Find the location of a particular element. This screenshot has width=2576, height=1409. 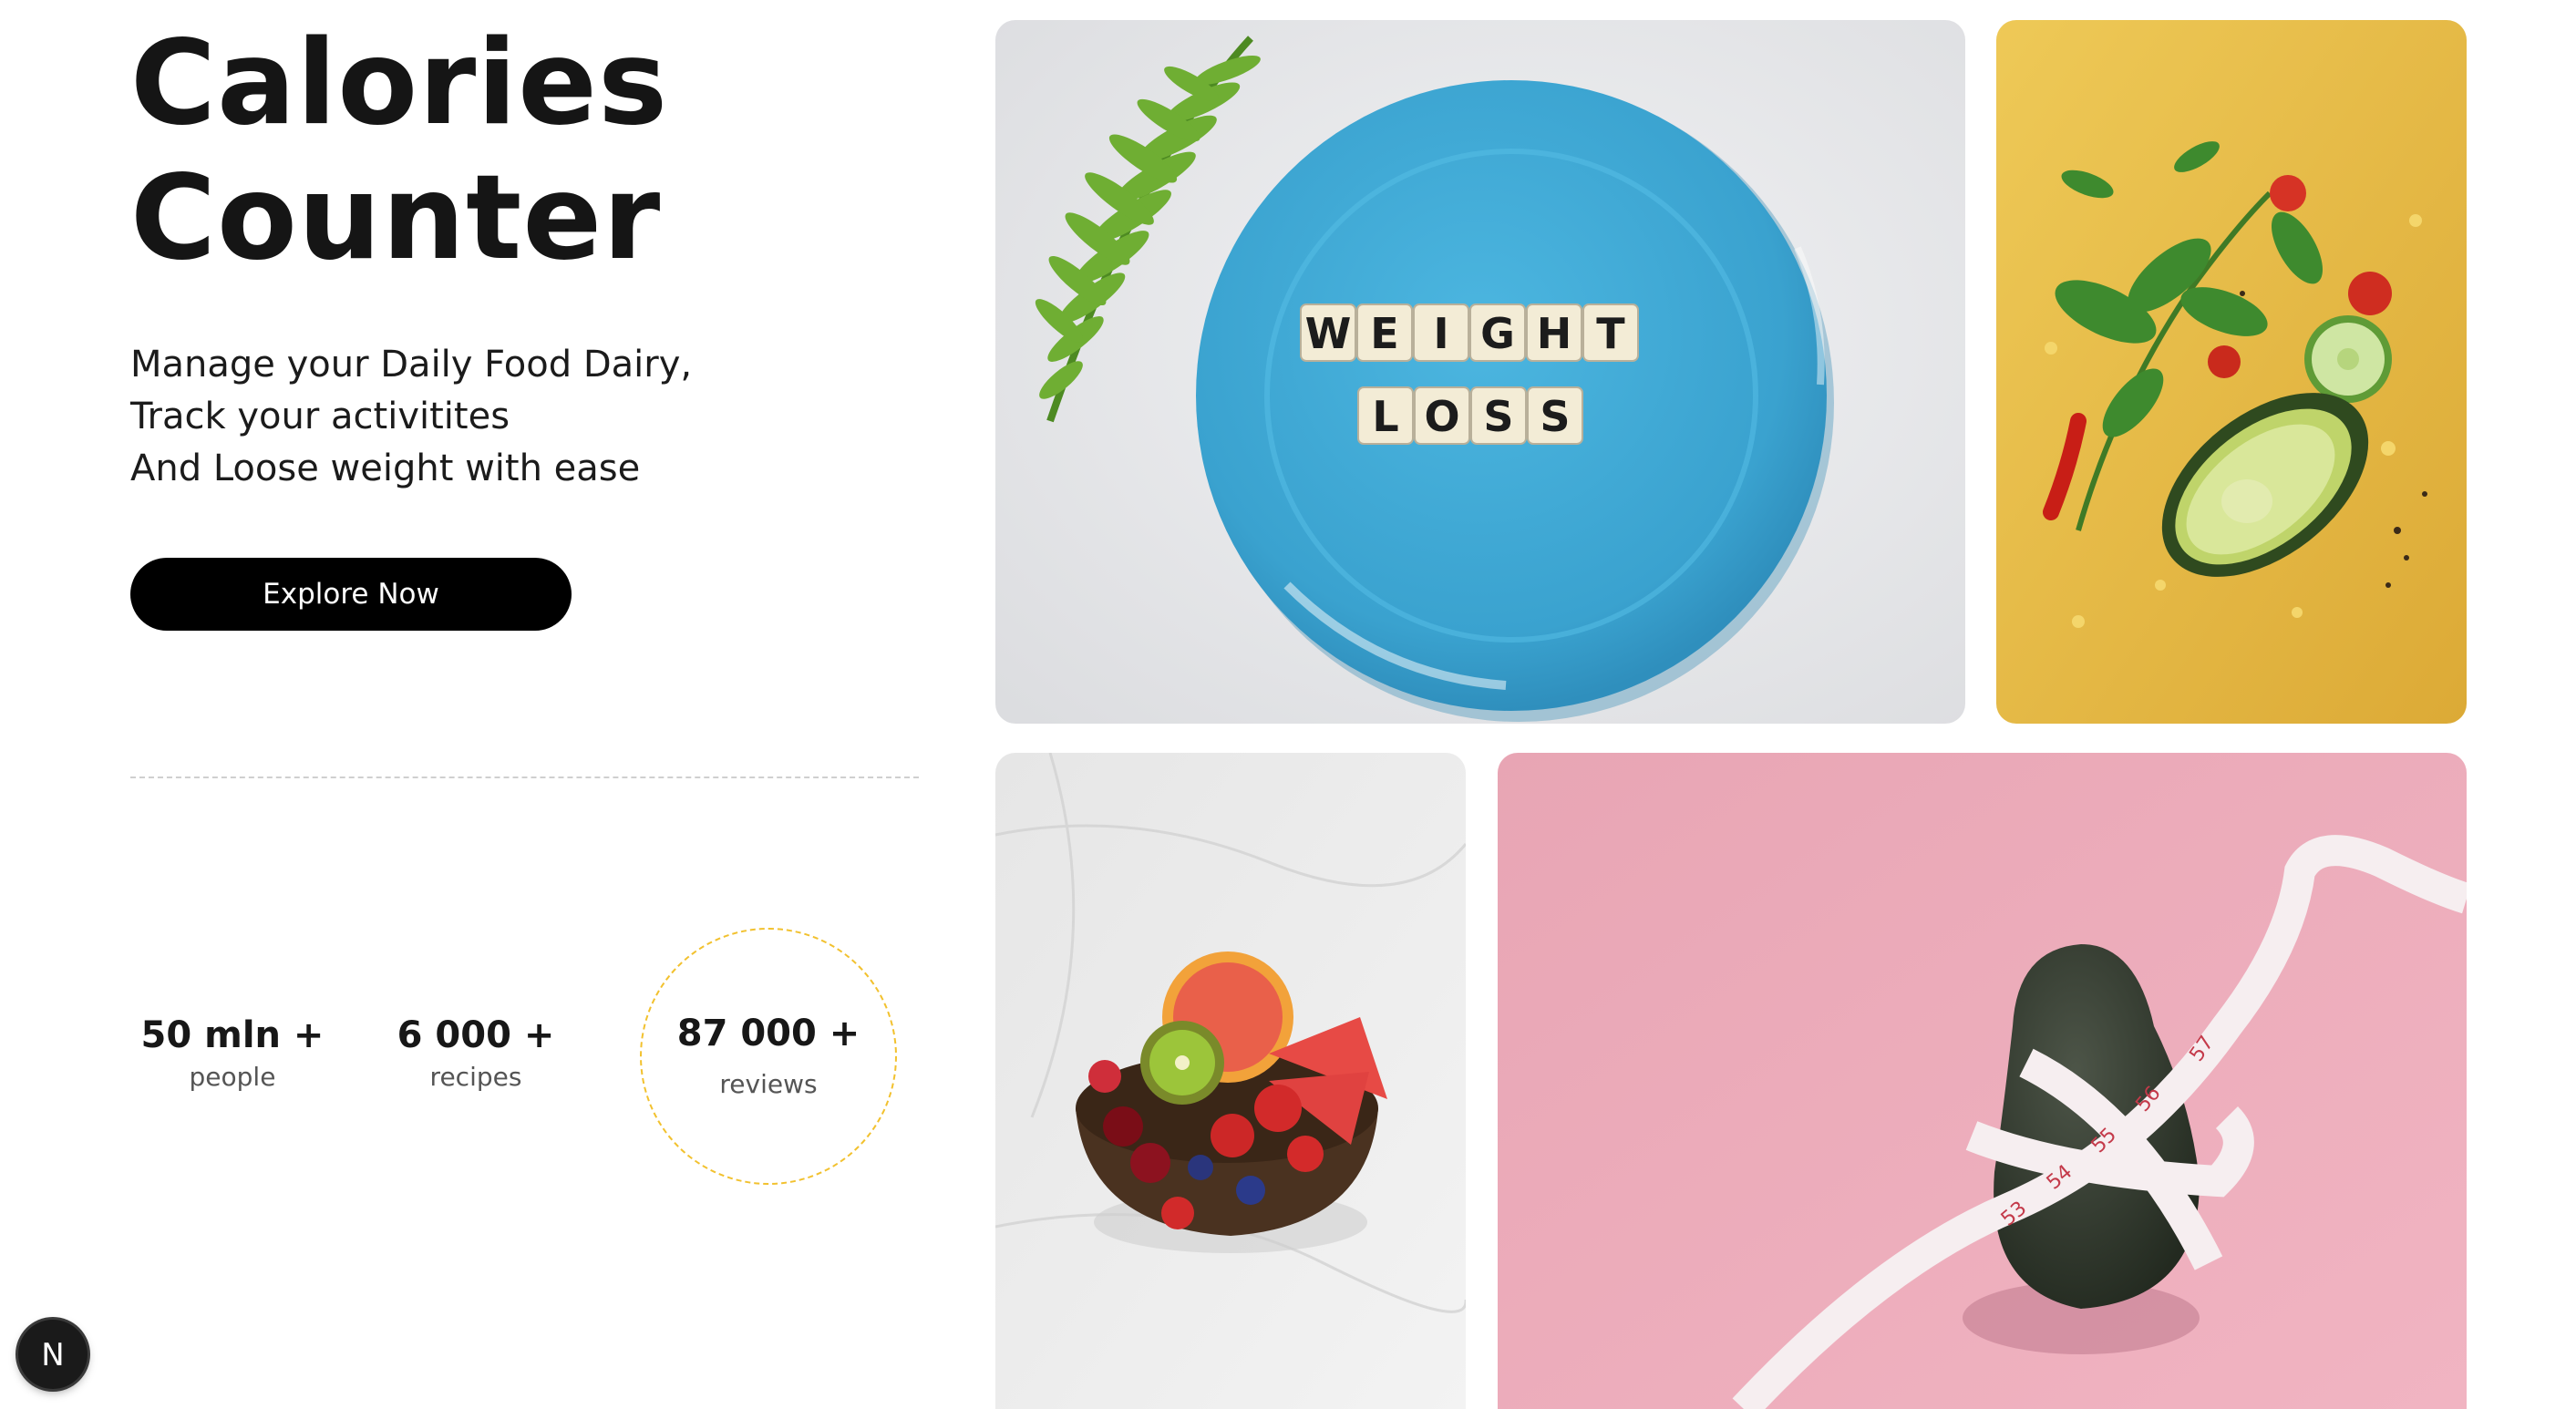

svg-text: I is located at coordinates (1440, 334).